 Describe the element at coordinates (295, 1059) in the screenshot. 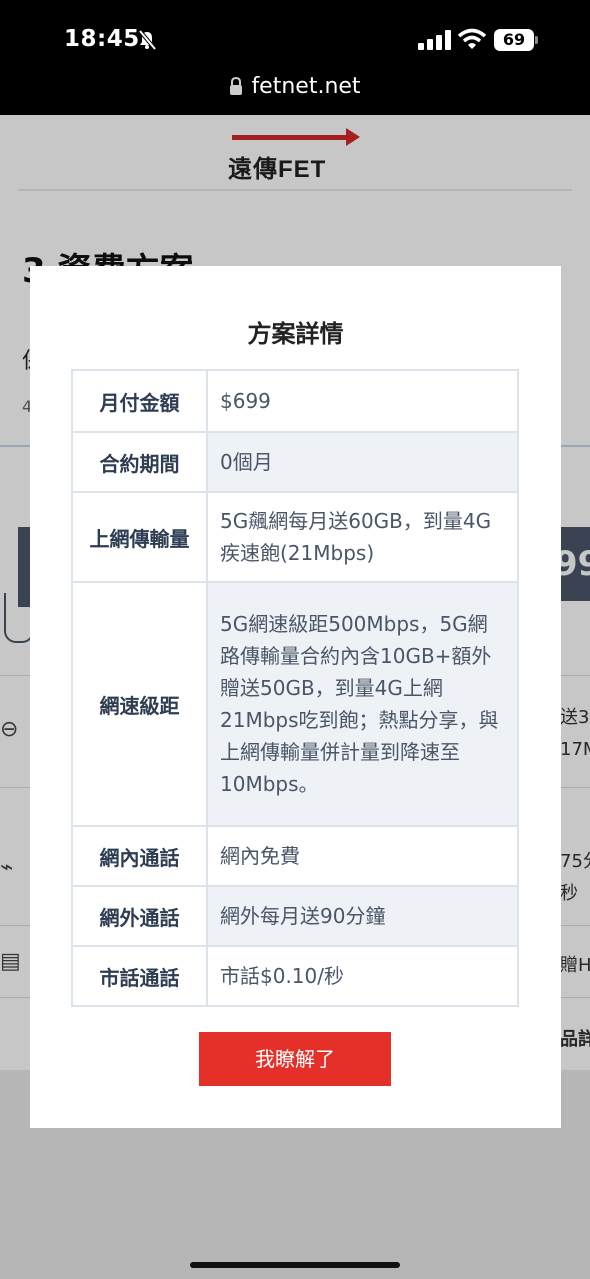

I see `confirm-button: 我瞭解了` at that location.